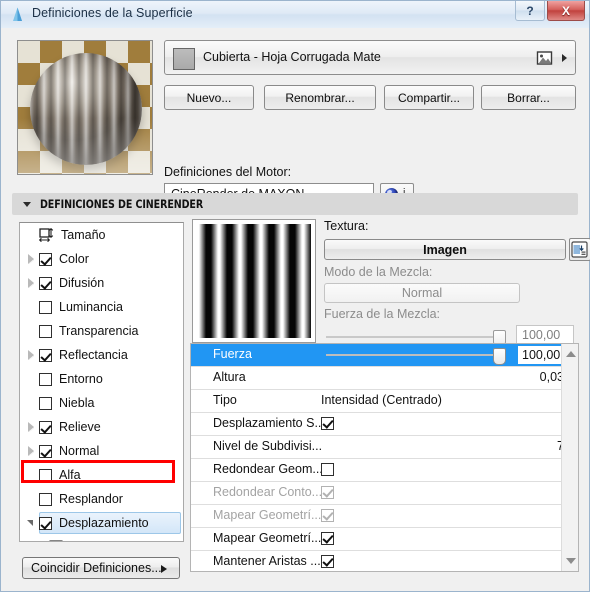 Image resolution: width=590 pixels, height=592 pixels. Describe the element at coordinates (85, 107) in the screenshot. I see `material-preview` at that location.